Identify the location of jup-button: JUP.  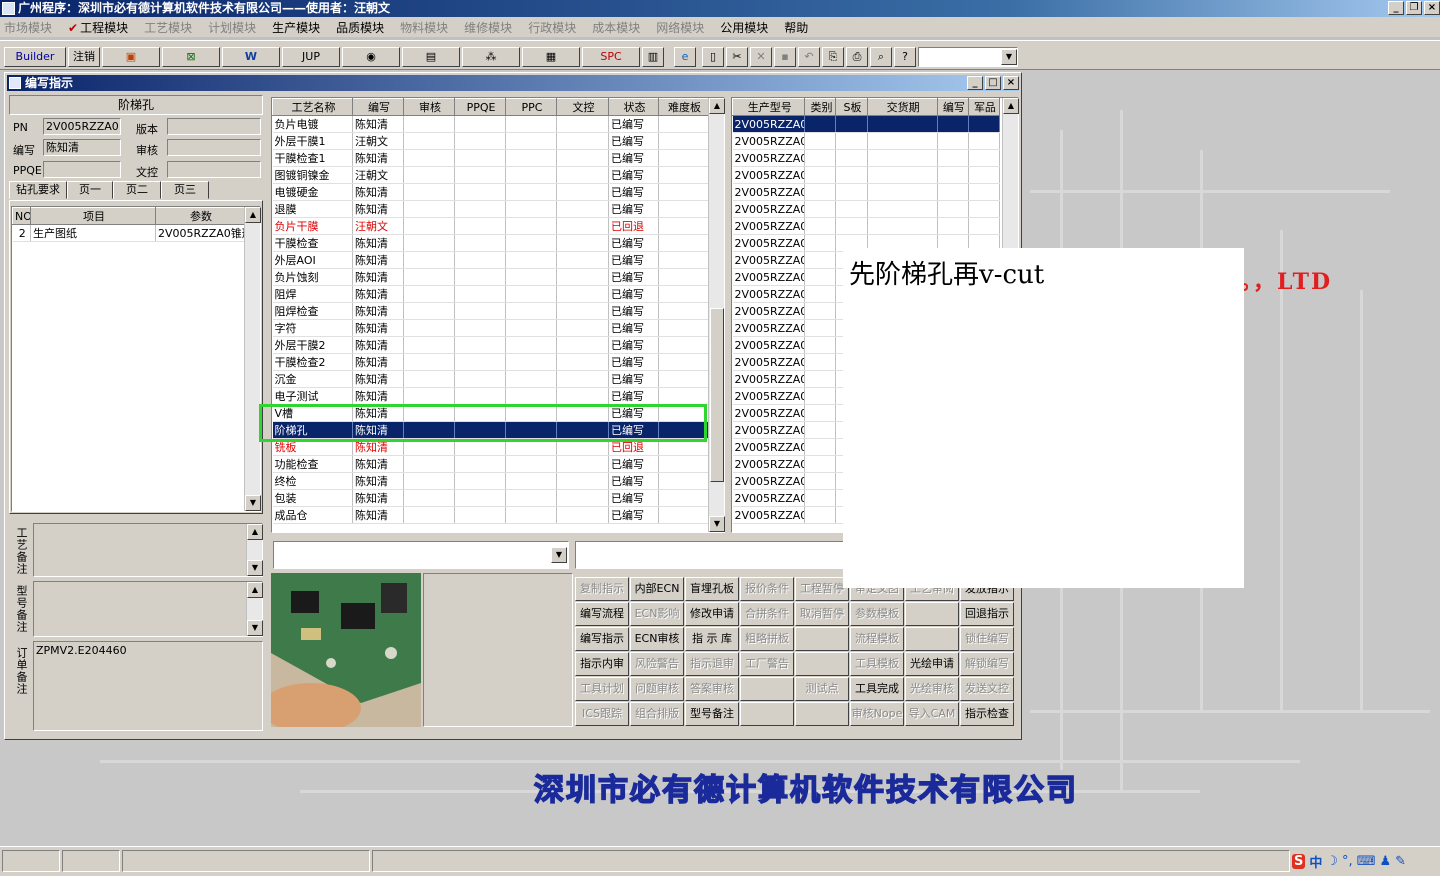
(311, 57).